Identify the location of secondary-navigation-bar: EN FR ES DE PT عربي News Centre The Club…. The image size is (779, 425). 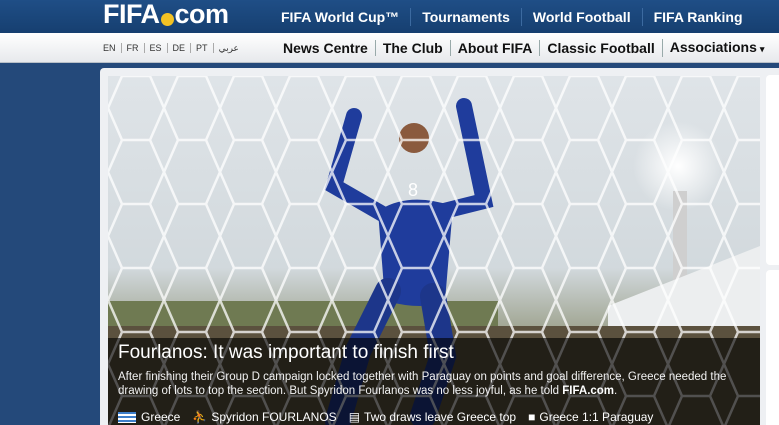
(389, 48).